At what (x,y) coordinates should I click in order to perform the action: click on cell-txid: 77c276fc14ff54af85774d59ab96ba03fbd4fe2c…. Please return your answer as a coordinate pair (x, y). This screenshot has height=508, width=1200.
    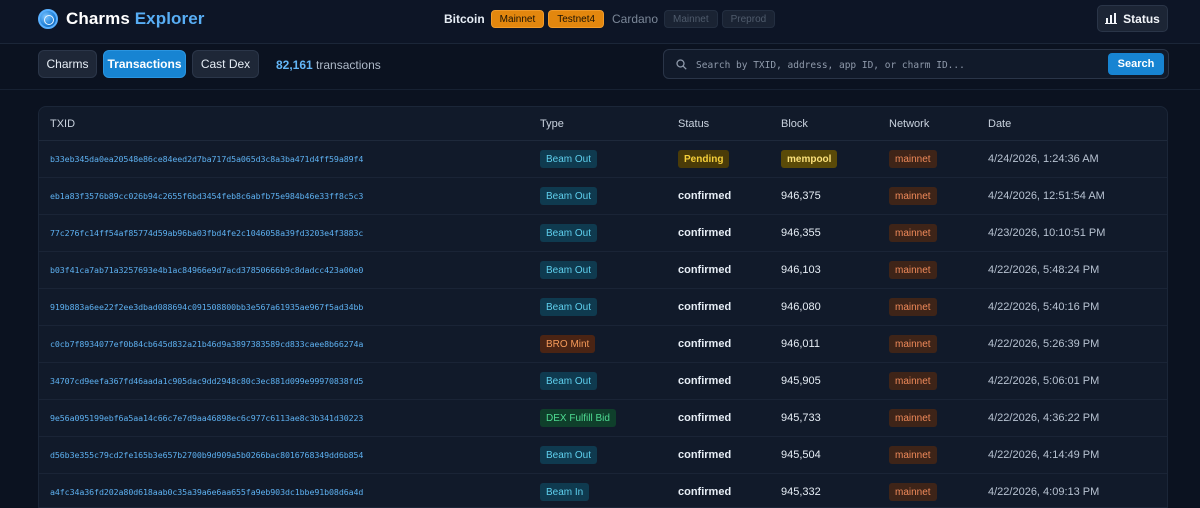
    Looking at the image, I should click on (206, 233).